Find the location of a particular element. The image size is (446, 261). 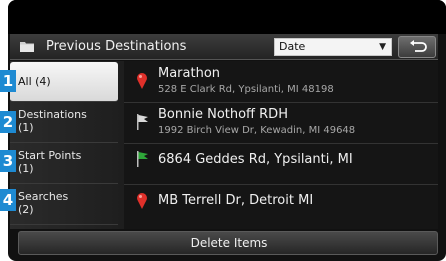

marker-4: 4 is located at coordinates (8, 200).